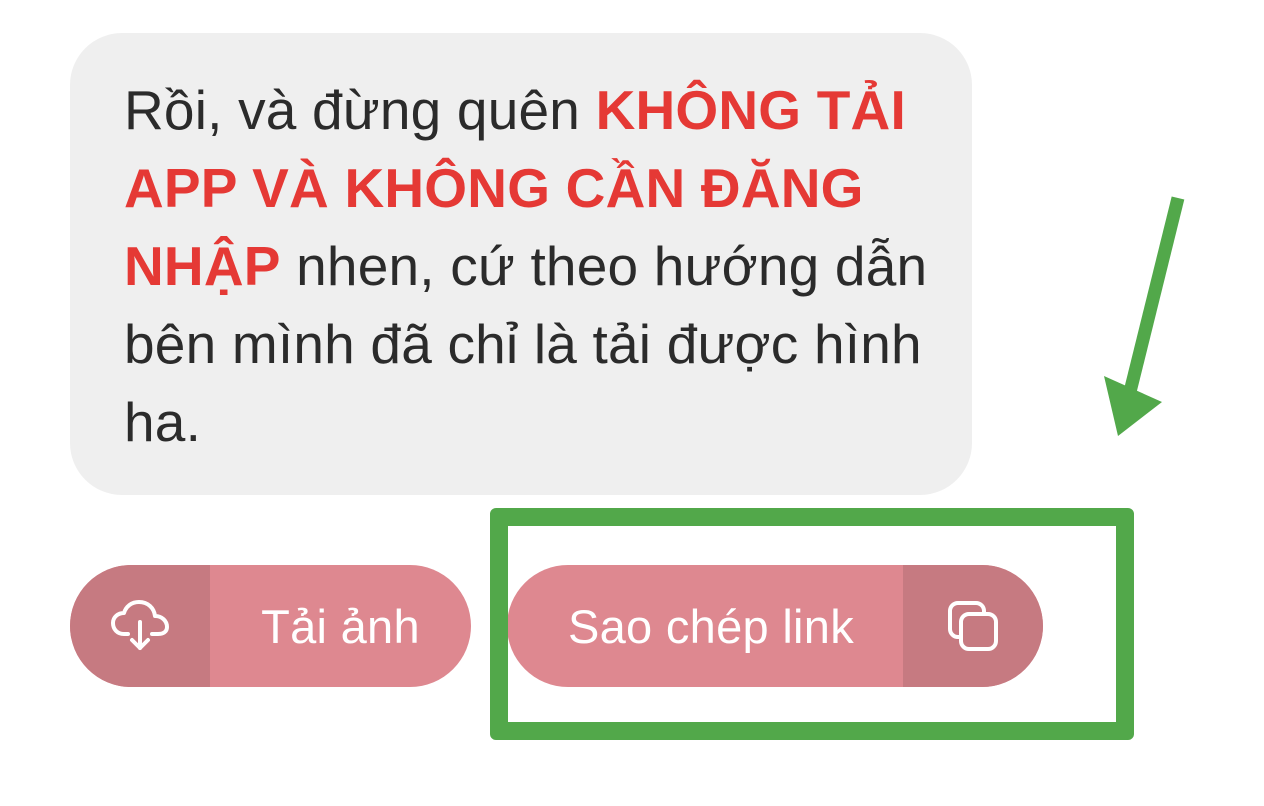 This screenshot has height=806, width=1264. I want to click on message-text-before: Rồi, và đừng quên, so click(360, 110).